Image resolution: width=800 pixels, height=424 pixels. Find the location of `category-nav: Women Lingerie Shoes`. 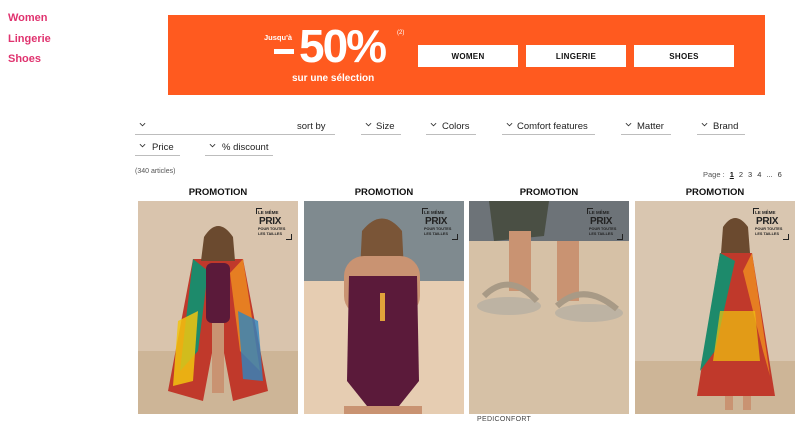

category-nav: Women Lingerie Shoes is located at coordinates (29, 39).